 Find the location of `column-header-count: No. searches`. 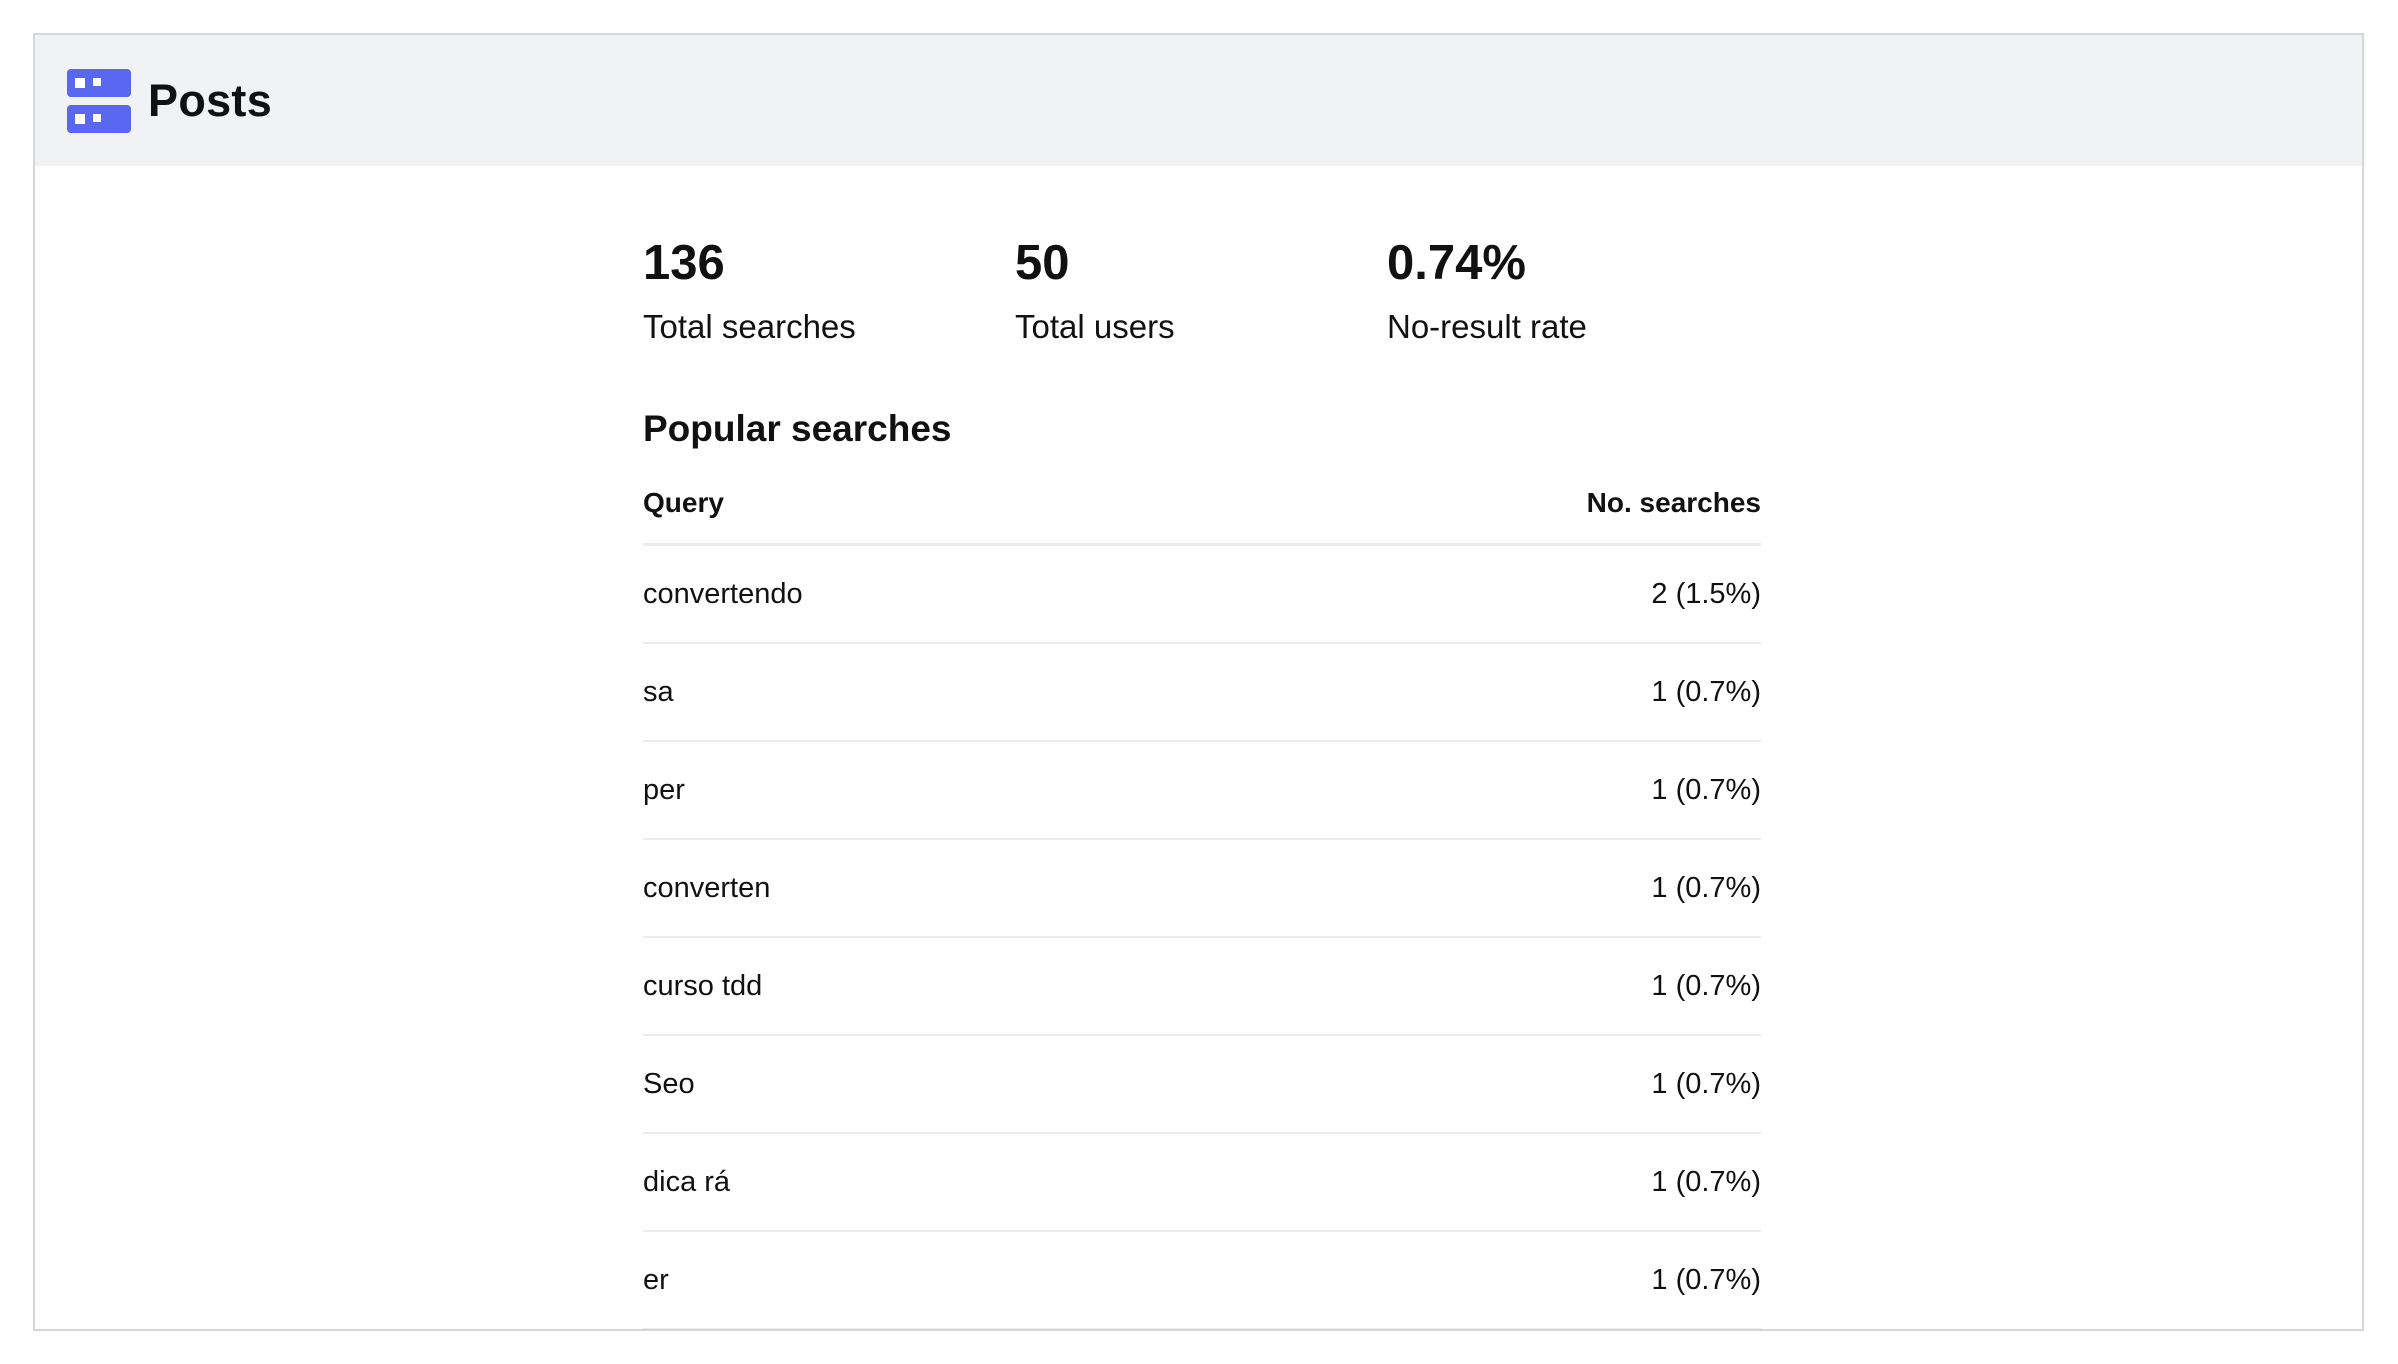

column-header-count: No. searches is located at coordinates (1469, 510).